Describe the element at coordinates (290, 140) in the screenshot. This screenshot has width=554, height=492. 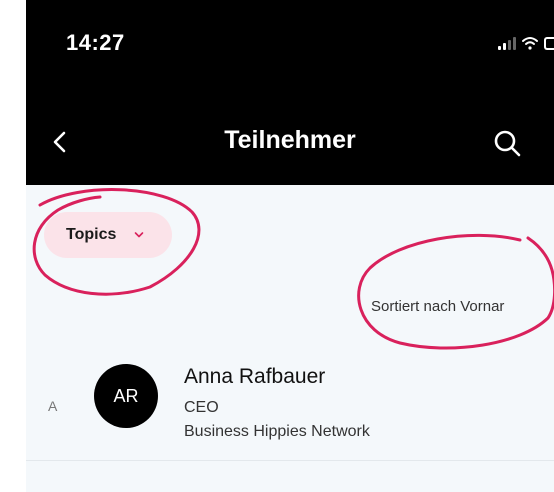
I see `page-title: Teilnehmer` at that location.